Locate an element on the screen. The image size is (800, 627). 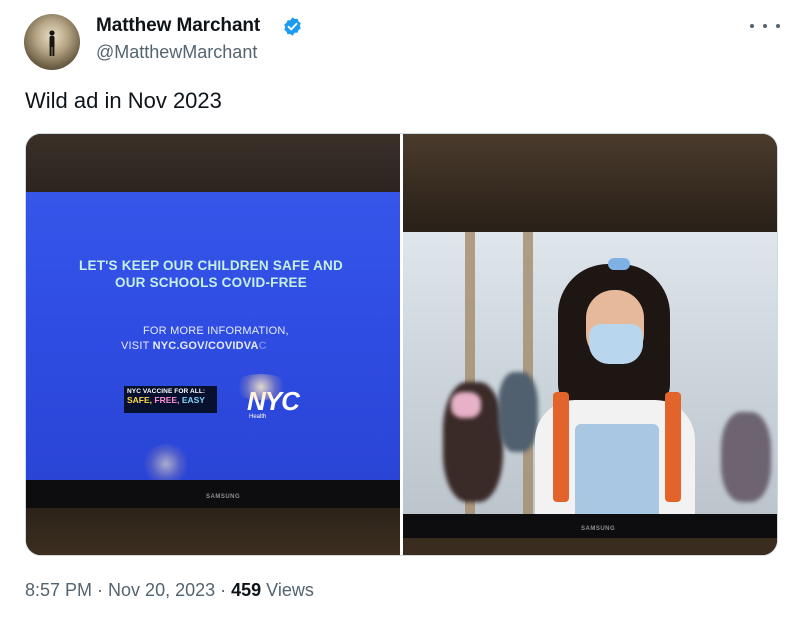
ad-info-url: NYC.GOV/COVIDVA is located at coordinates (205, 346).